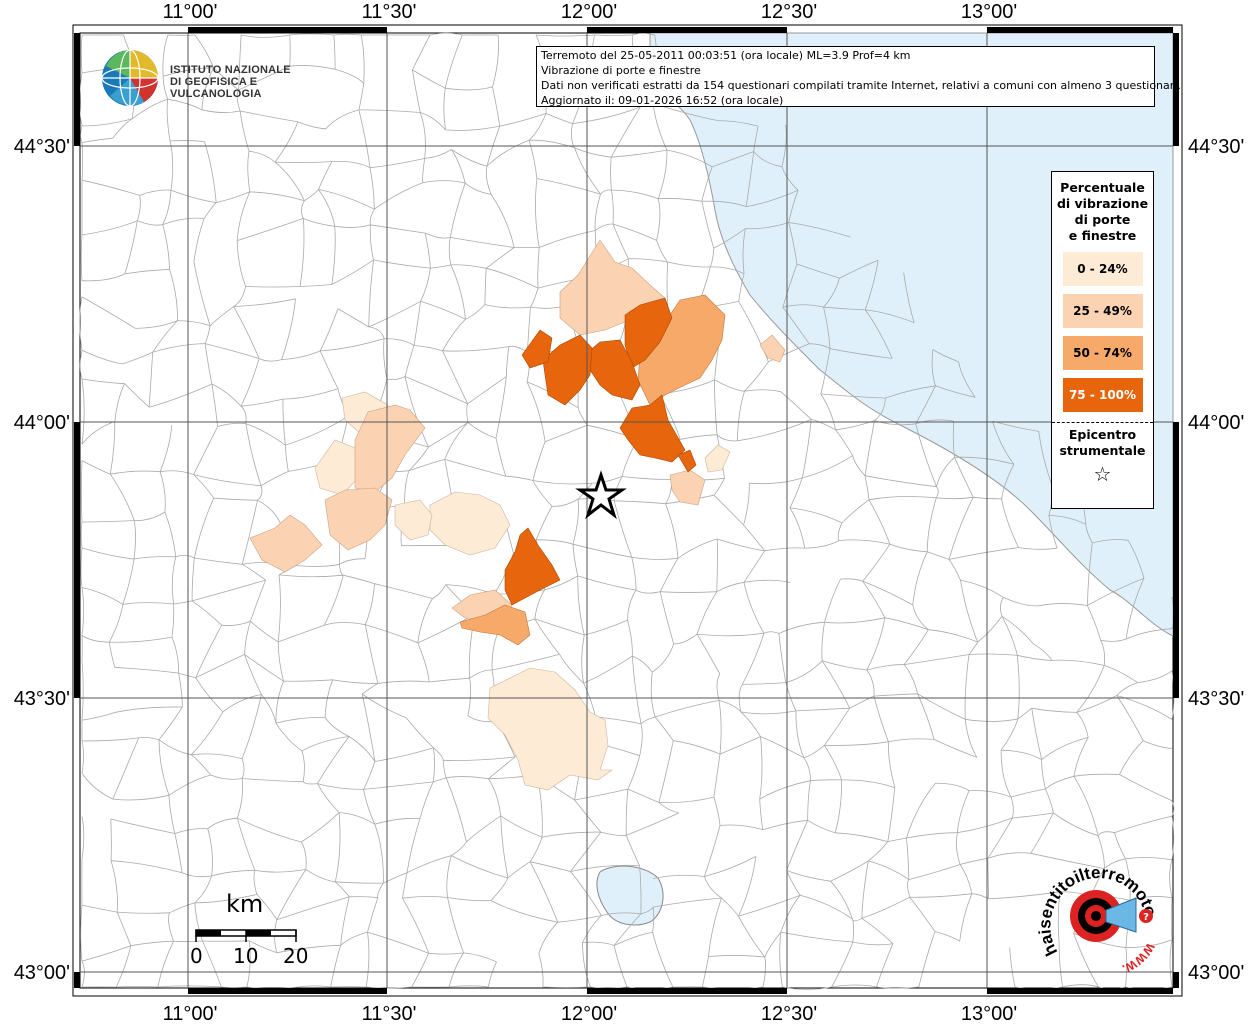 The image size is (1255, 1024). What do you see at coordinates (1102, 235) in the screenshot?
I see `legend-title-line: e finestre` at bounding box center [1102, 235].